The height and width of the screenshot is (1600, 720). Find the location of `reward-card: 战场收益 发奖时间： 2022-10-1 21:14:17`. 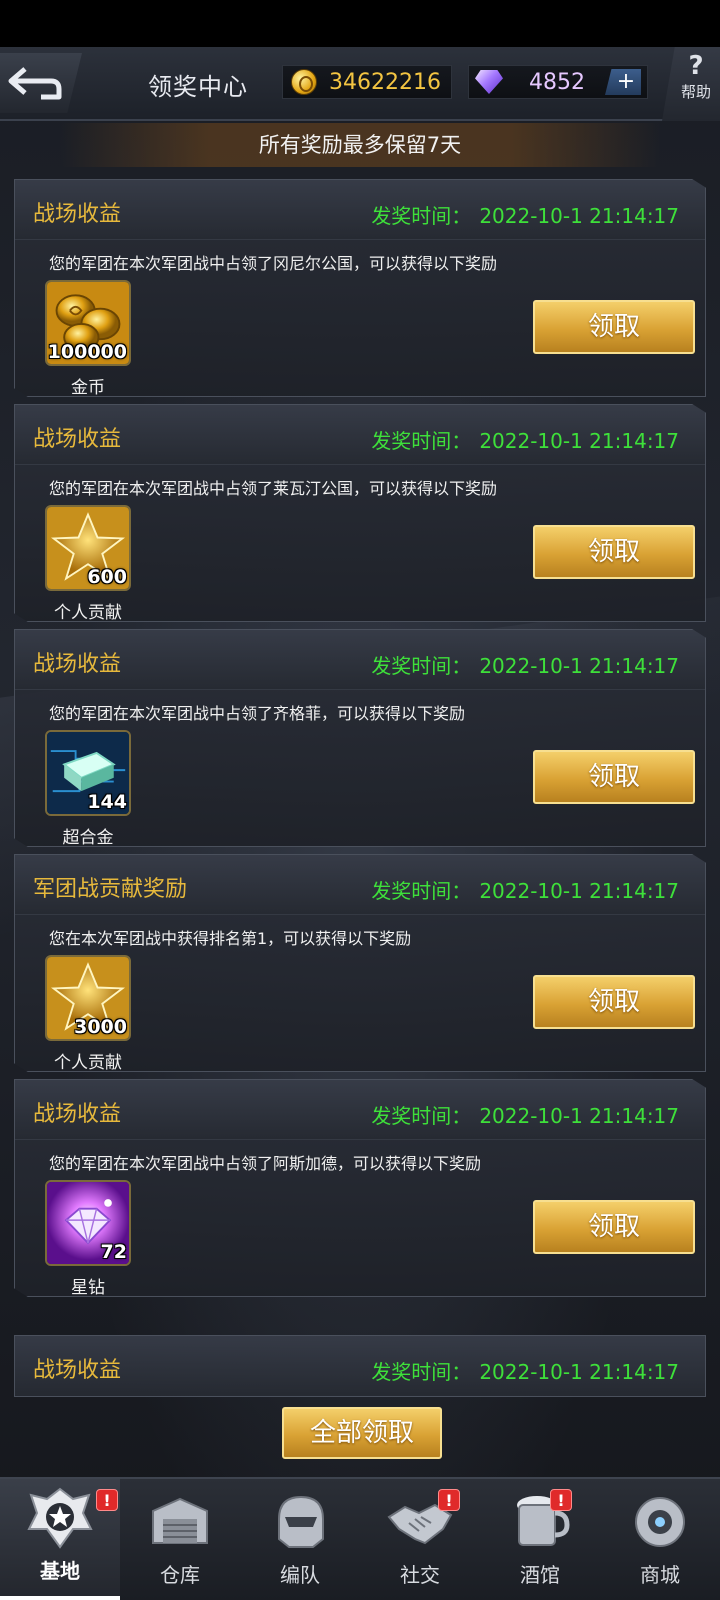

reward-card: 战场收益 发奖时间： 2022-10-1 21:14:17 is located at coordinates (360, 1366).